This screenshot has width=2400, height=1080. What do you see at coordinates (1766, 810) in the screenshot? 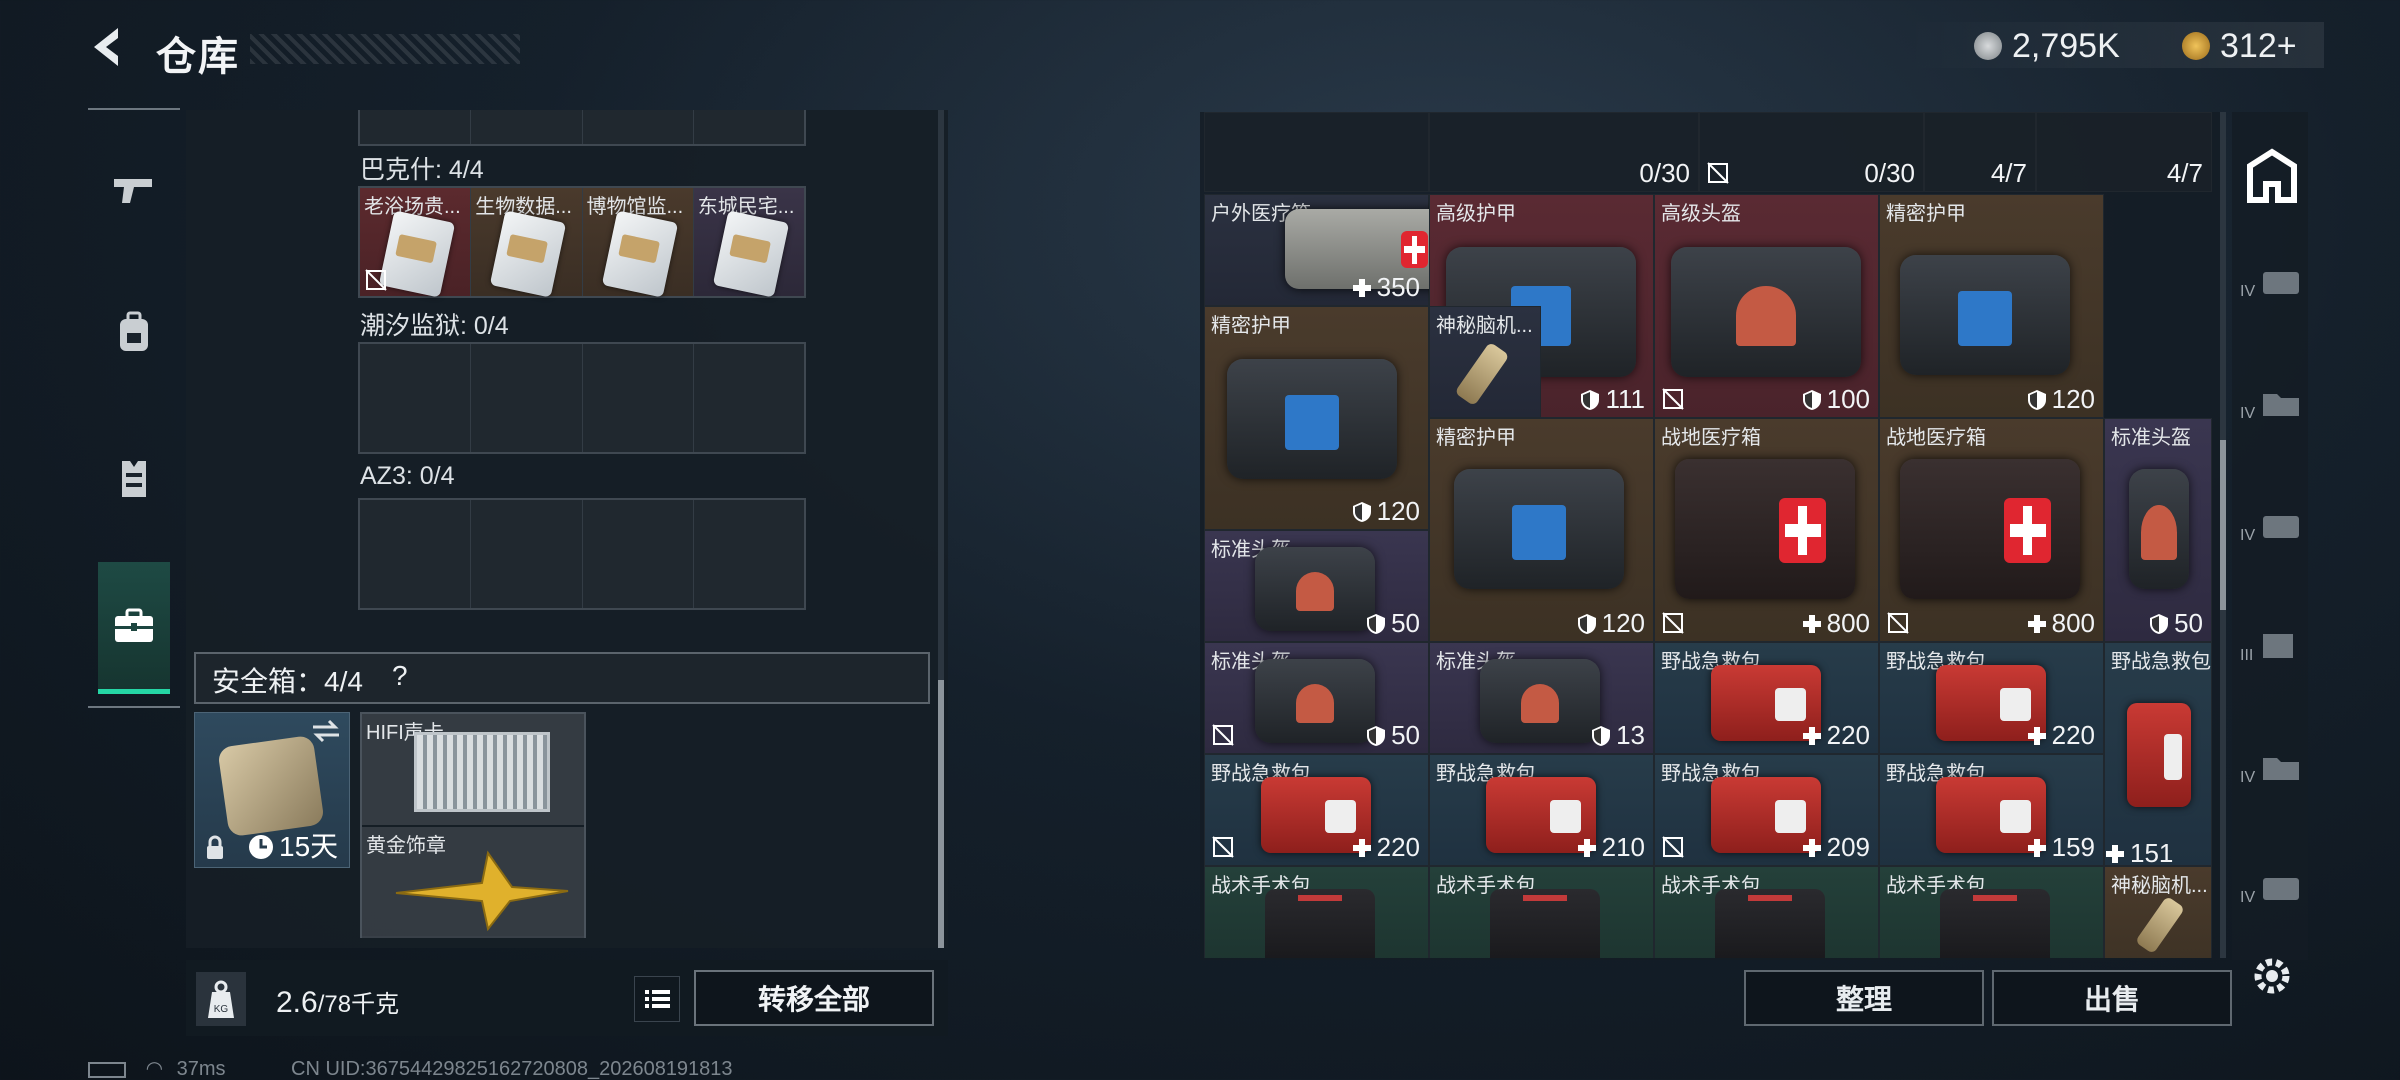
I see `item-first-aid-kit: 野战急救包 209` at bounding box center [1766, 810].